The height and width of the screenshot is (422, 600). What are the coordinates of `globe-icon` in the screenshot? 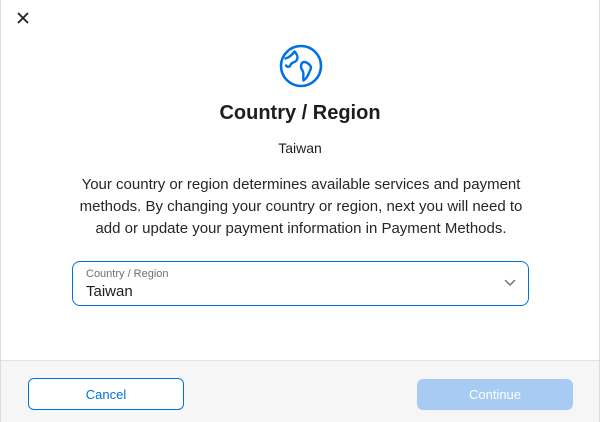 It's located at (301, 66).